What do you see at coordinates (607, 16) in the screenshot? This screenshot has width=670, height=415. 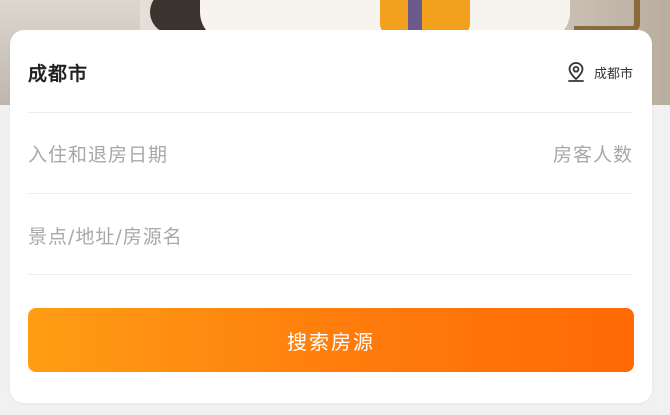 I see `hero-furniture` at bounding box center [607, 16].